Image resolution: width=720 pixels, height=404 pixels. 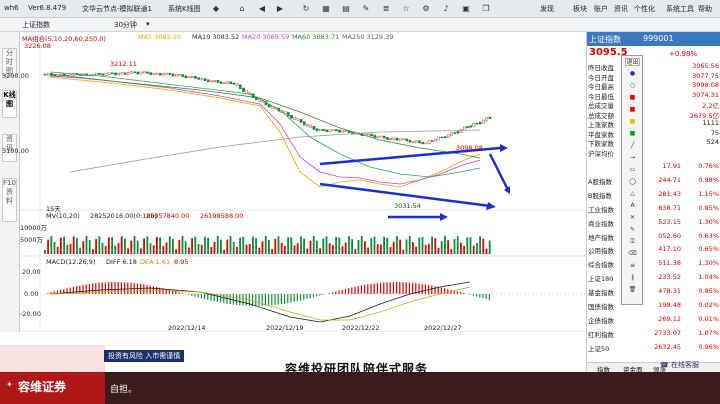 What do you see at coordinates (632, 278) in the screenshot?
I see `channel-icon: ∥` at bounding box center [632, 278].